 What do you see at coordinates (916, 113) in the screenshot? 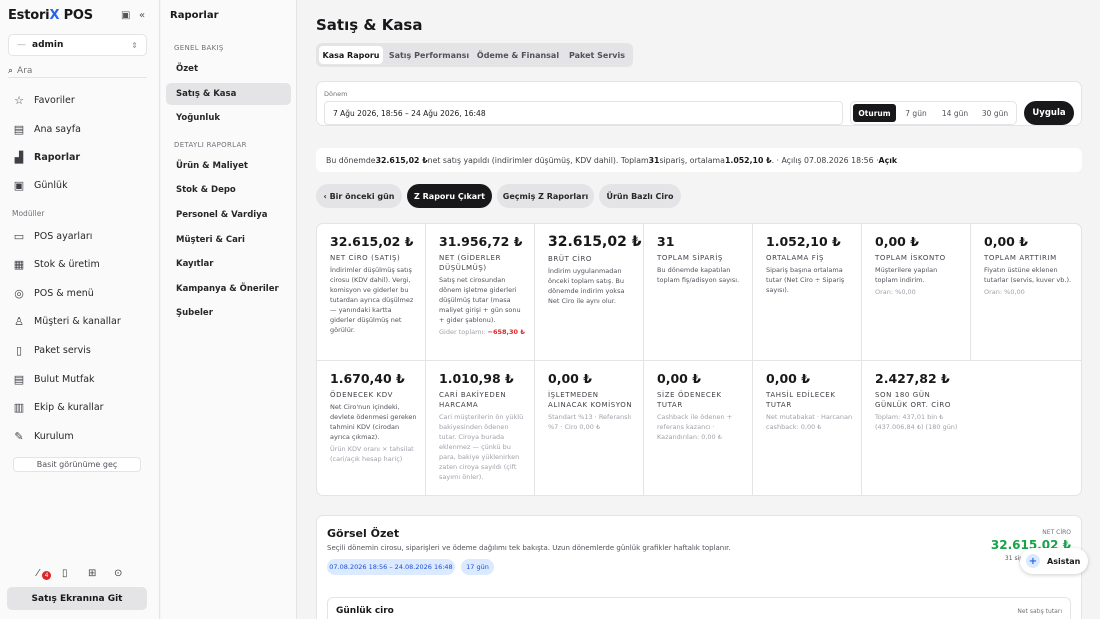
I see `segment-7-gun: 7 gün` at bounding box center [916, 113].